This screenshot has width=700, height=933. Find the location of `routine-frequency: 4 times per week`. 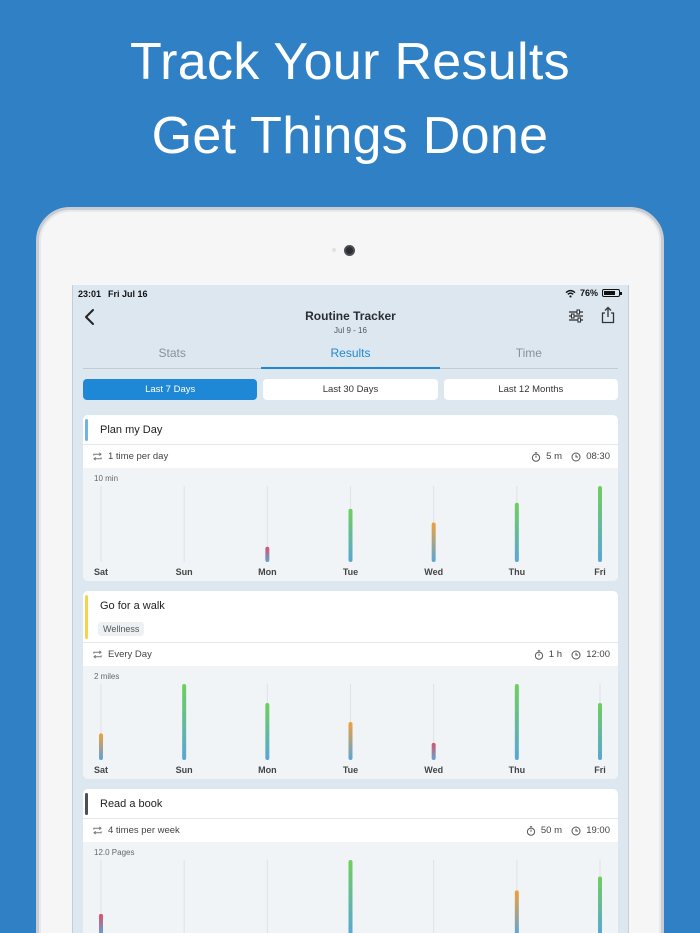

routine-frequency: 4 times per week is located at coordinates (144, 830).